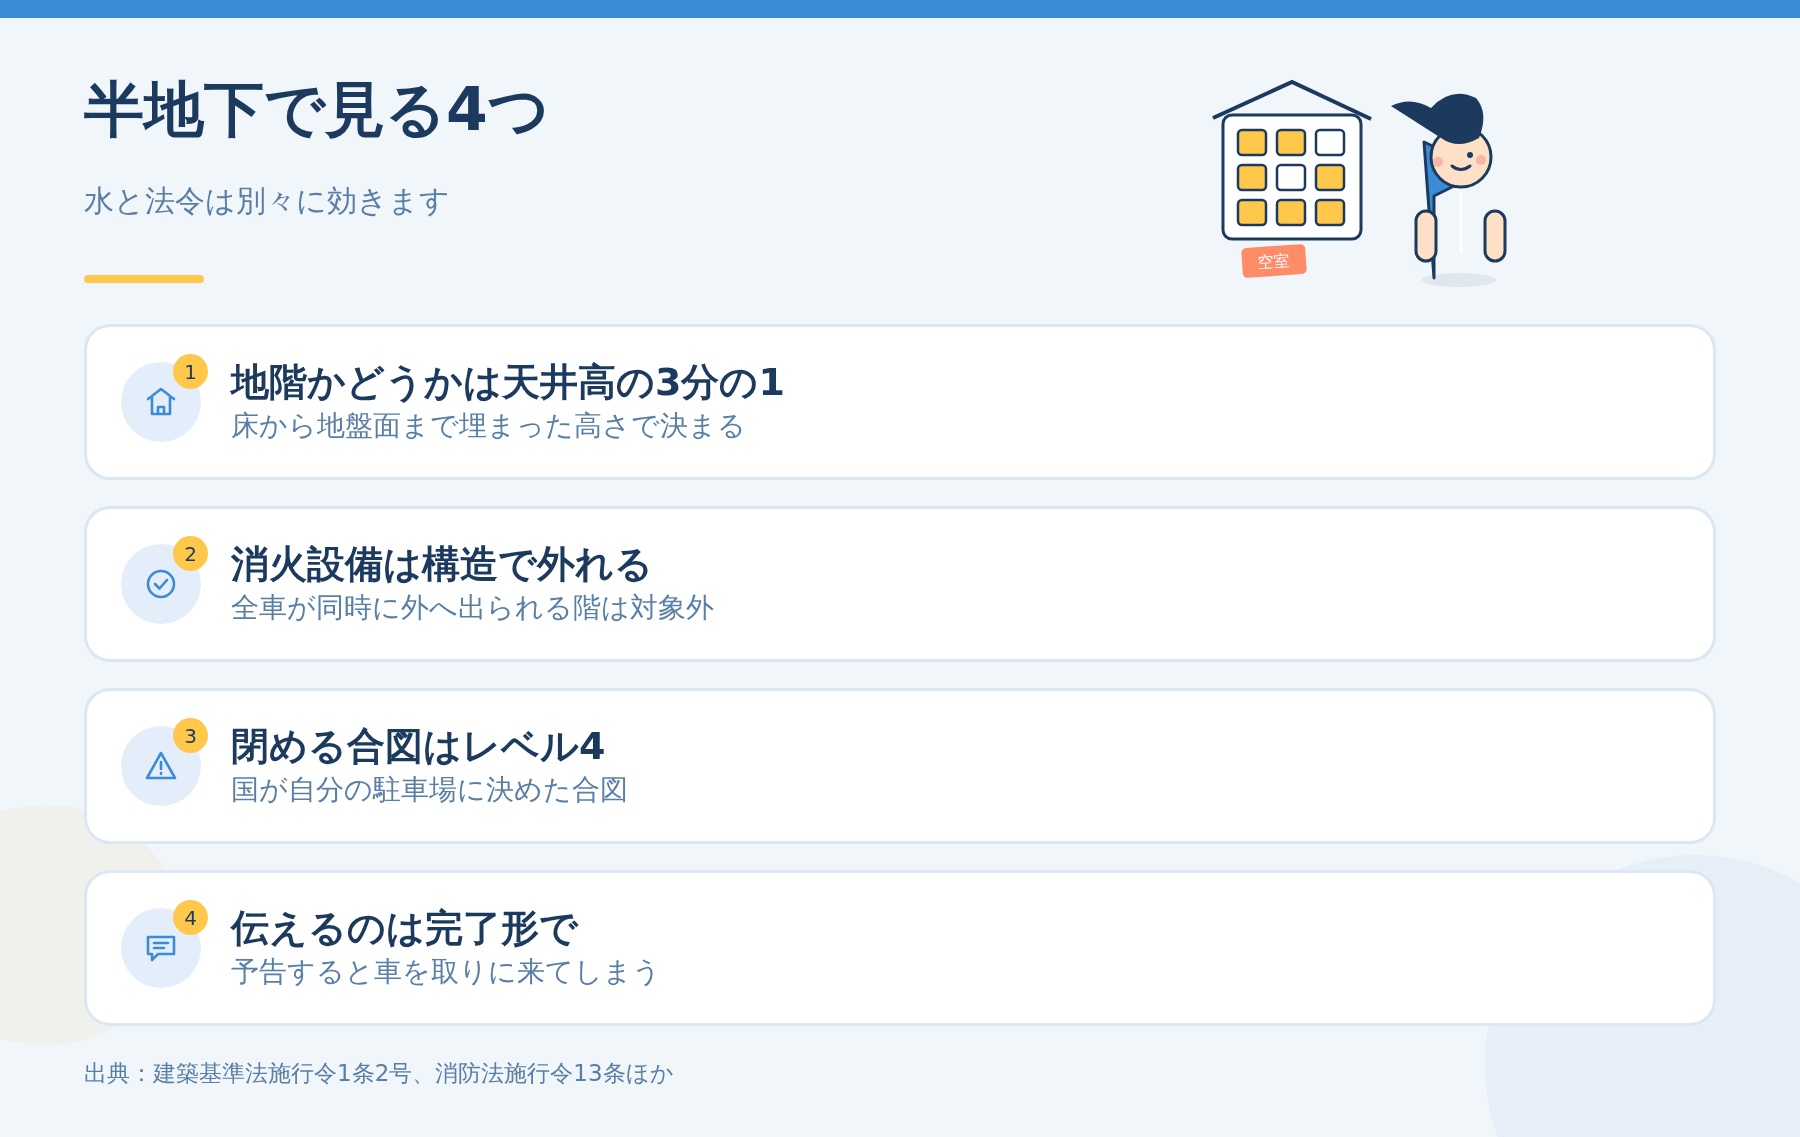 This screenshot has width=1800, height=1137. I want to click on number-badge: 2, so click(190, 553).